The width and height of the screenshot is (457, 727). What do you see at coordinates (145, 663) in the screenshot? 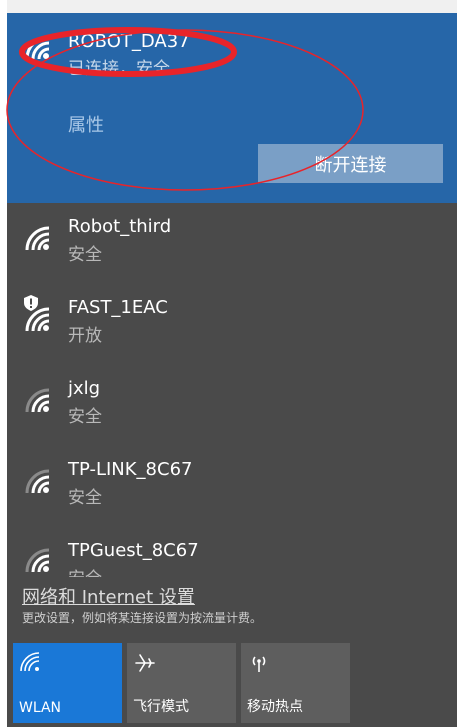
I see `airplane-icon` at bounding box center [145, 663].